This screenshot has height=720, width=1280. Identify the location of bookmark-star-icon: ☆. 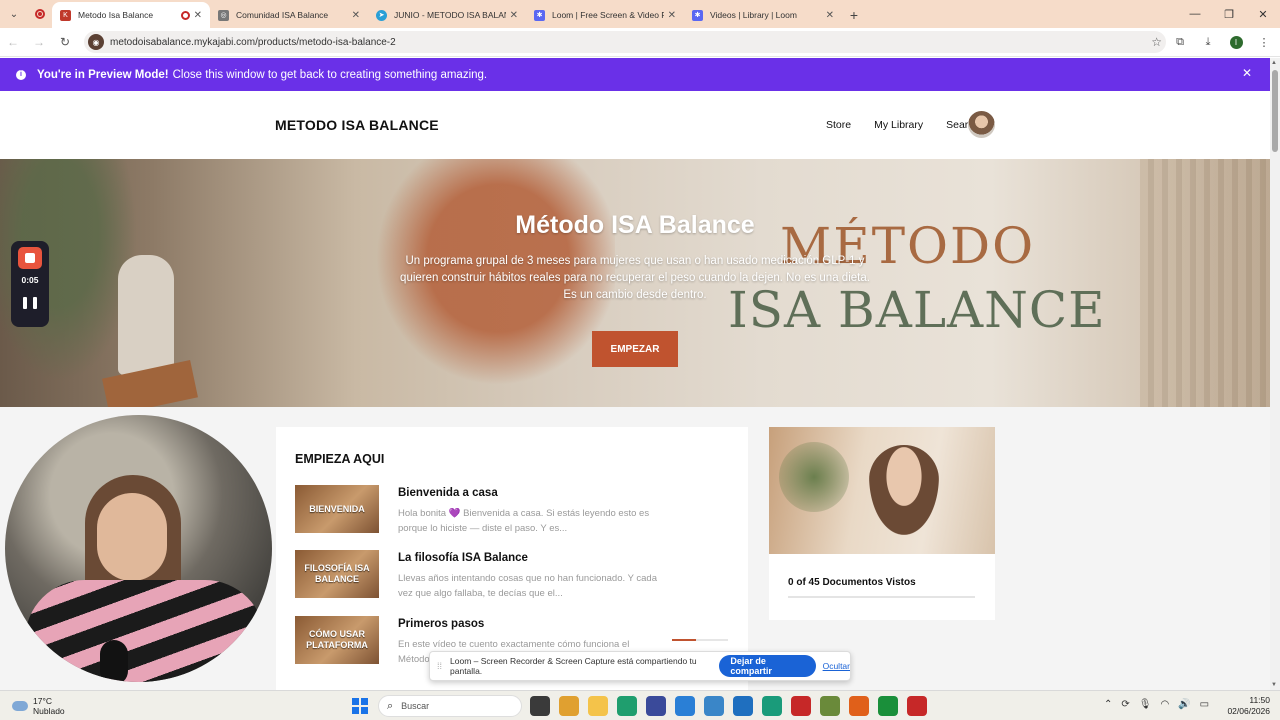
(1156, 42).